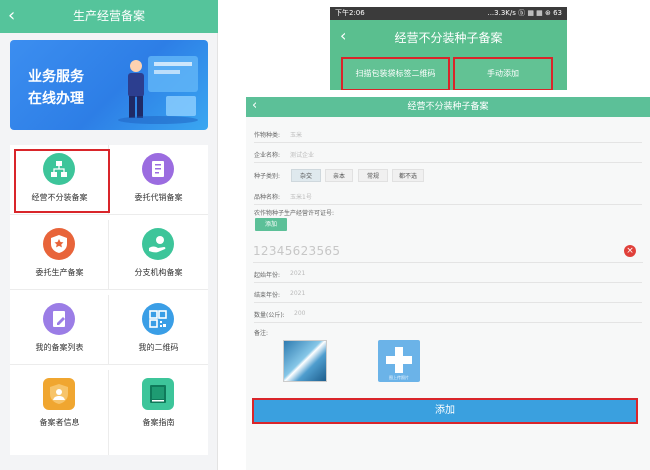 This screenshot has height=470, width=650. What do you see at coordinates (448, 136) in the screenshot?
I see `crop-type-field: 作物种类: 玉米` at bounding box center [448, 136].